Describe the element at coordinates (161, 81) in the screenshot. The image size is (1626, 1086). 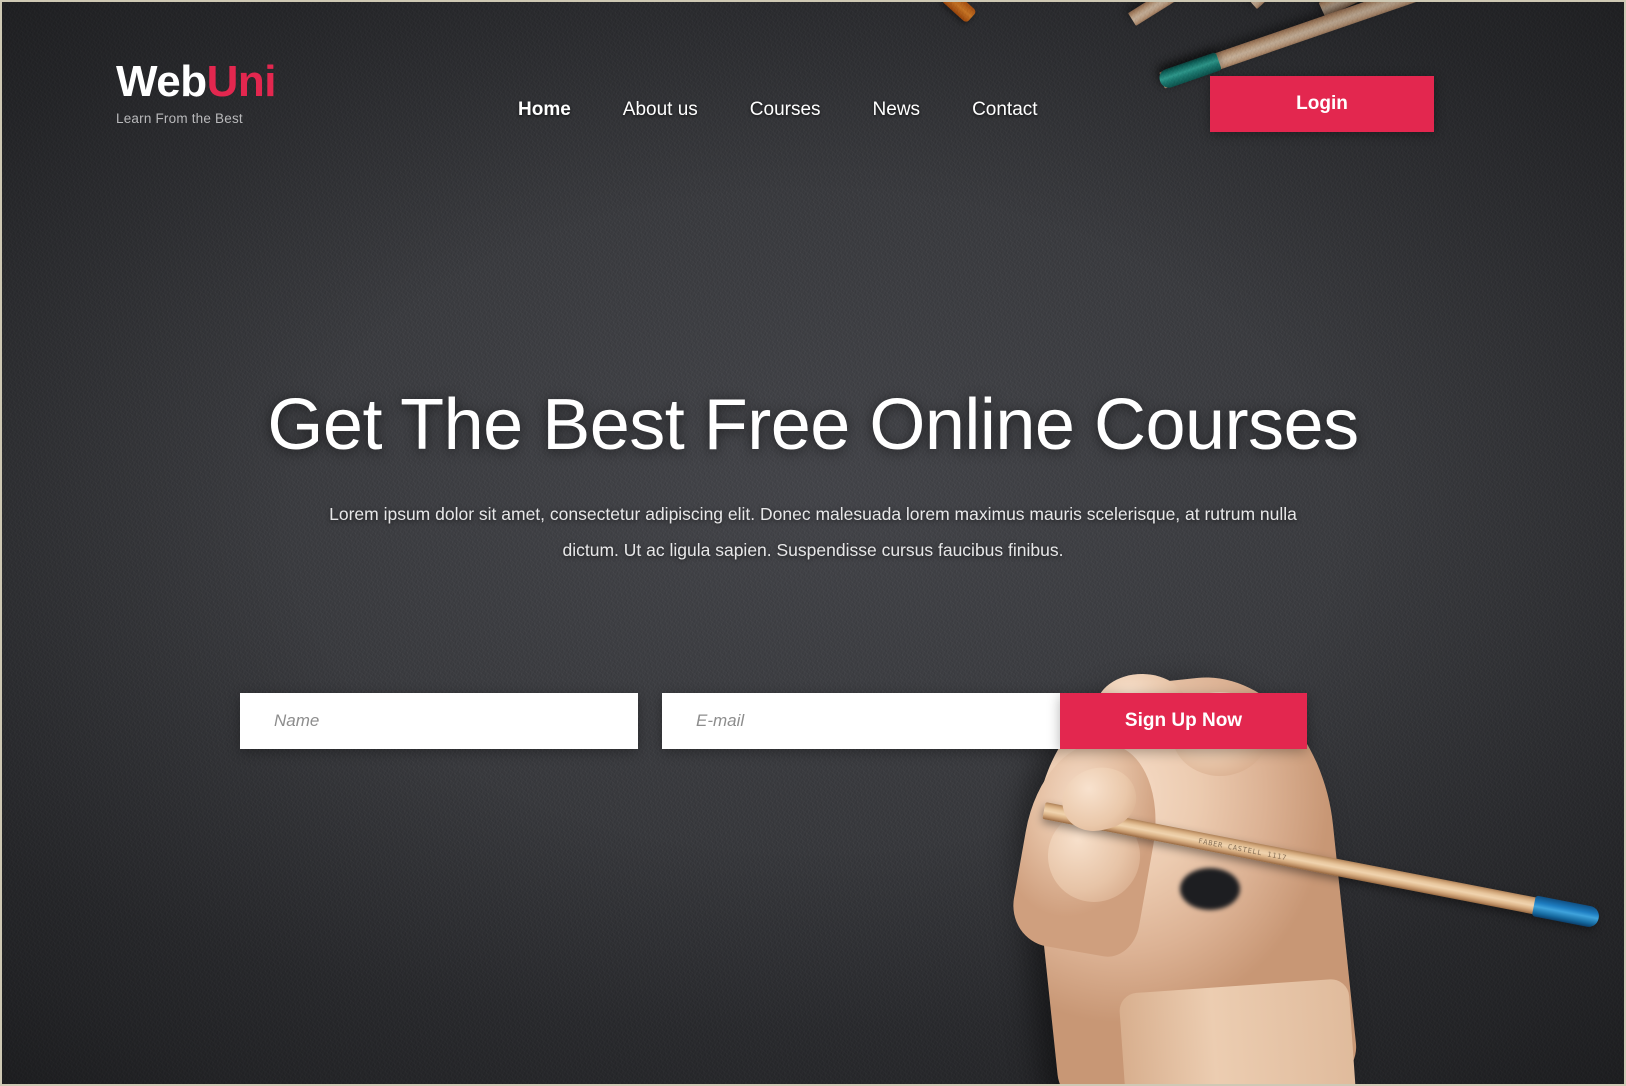
I see `logo-text-web: Web` at that location.